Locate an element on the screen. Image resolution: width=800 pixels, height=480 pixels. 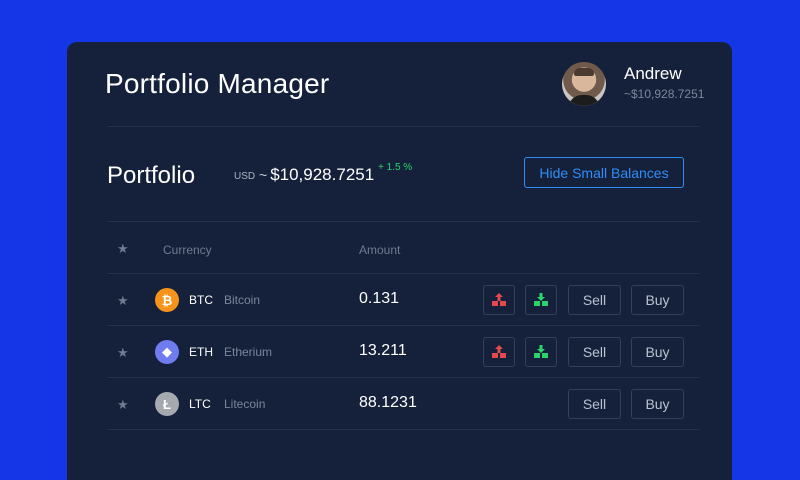
amount-header: Amount is located at coordinates (379, 250).